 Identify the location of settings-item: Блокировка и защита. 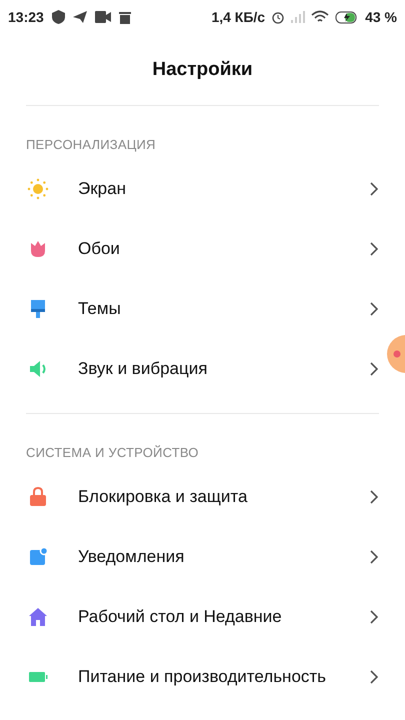
(192, 497).